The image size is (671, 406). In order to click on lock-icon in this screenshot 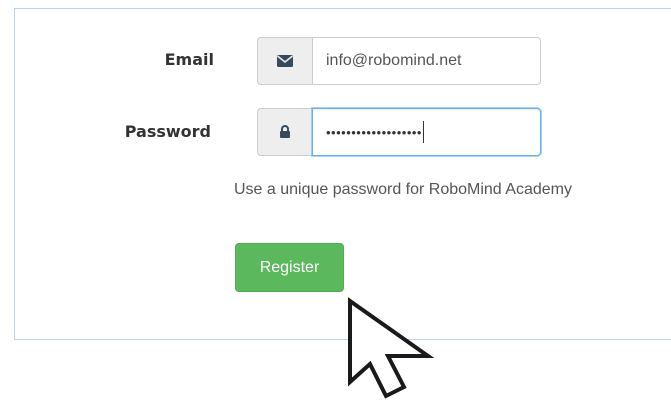, I will do `click(284, 132)`.